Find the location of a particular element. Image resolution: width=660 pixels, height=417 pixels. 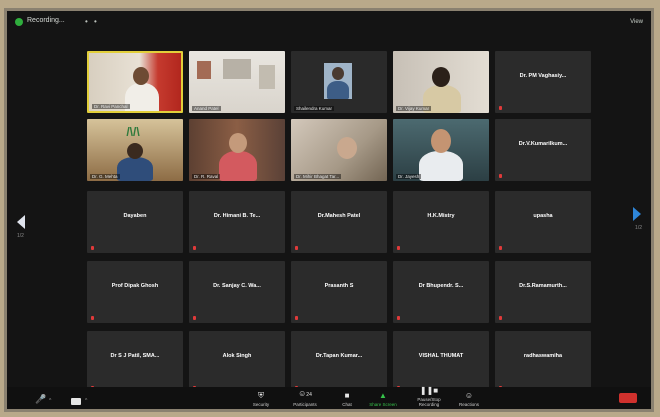

pause-stop-recording-button: ❚❚■ Pause/Stop Recording is located at coordinates (429, 396).